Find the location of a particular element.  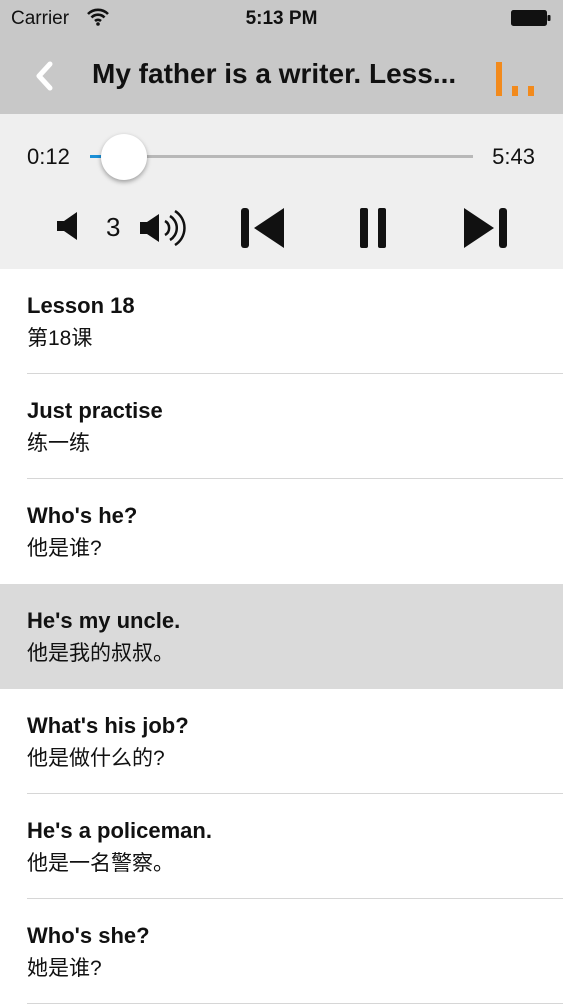

audio-levels-icon is located at coordinates (516, 78).